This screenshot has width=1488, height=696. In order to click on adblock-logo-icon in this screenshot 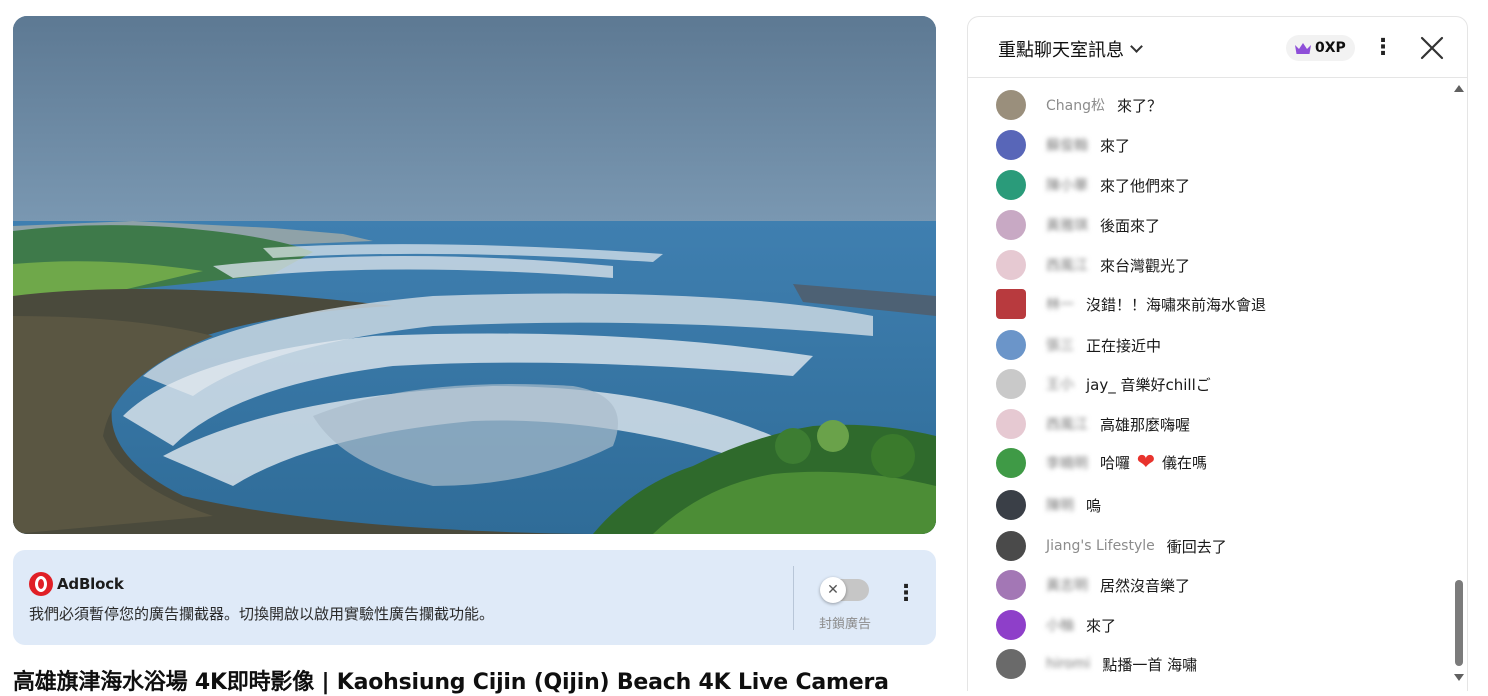, I will do `click(41, 584)`.